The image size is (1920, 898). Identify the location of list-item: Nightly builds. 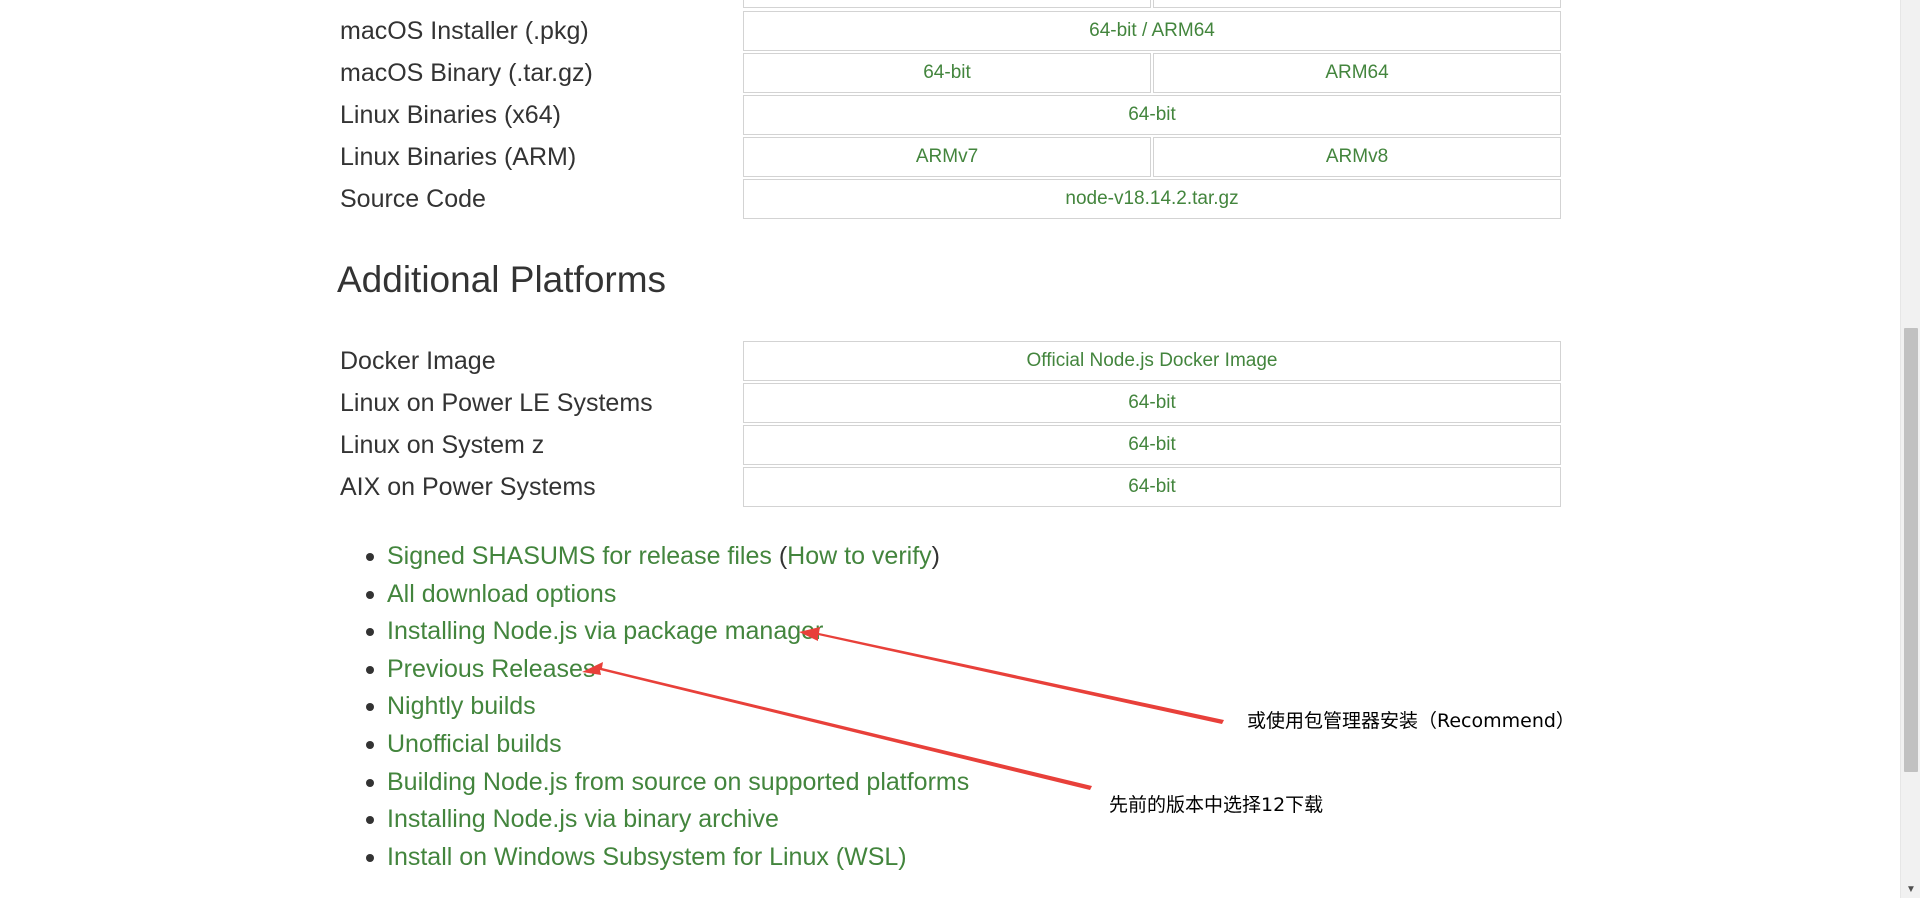
(667, 707).